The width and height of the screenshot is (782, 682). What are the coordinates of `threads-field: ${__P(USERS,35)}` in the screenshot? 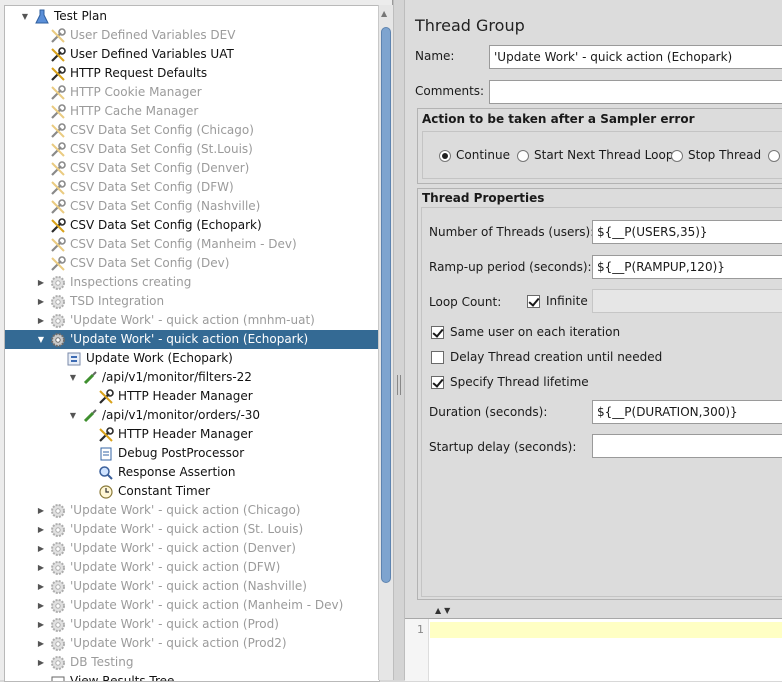 It's located at (687, 232).